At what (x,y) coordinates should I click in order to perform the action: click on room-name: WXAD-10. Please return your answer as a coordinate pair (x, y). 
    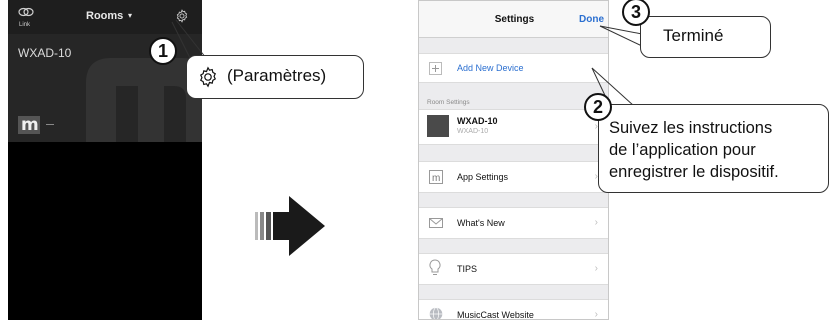
    Looking at the image, I should click on (45, 53).